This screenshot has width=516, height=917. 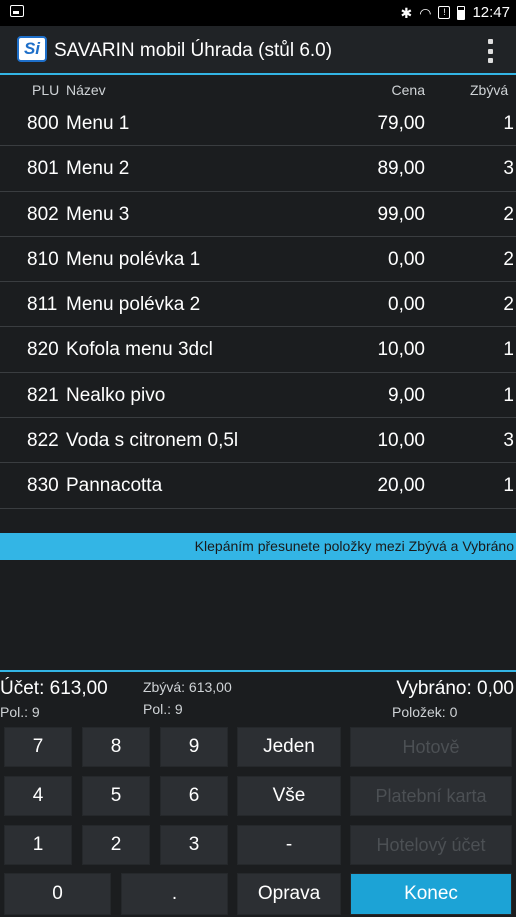 I want to click on row-name: Menu polévka 2, so click(x=133, y=305).